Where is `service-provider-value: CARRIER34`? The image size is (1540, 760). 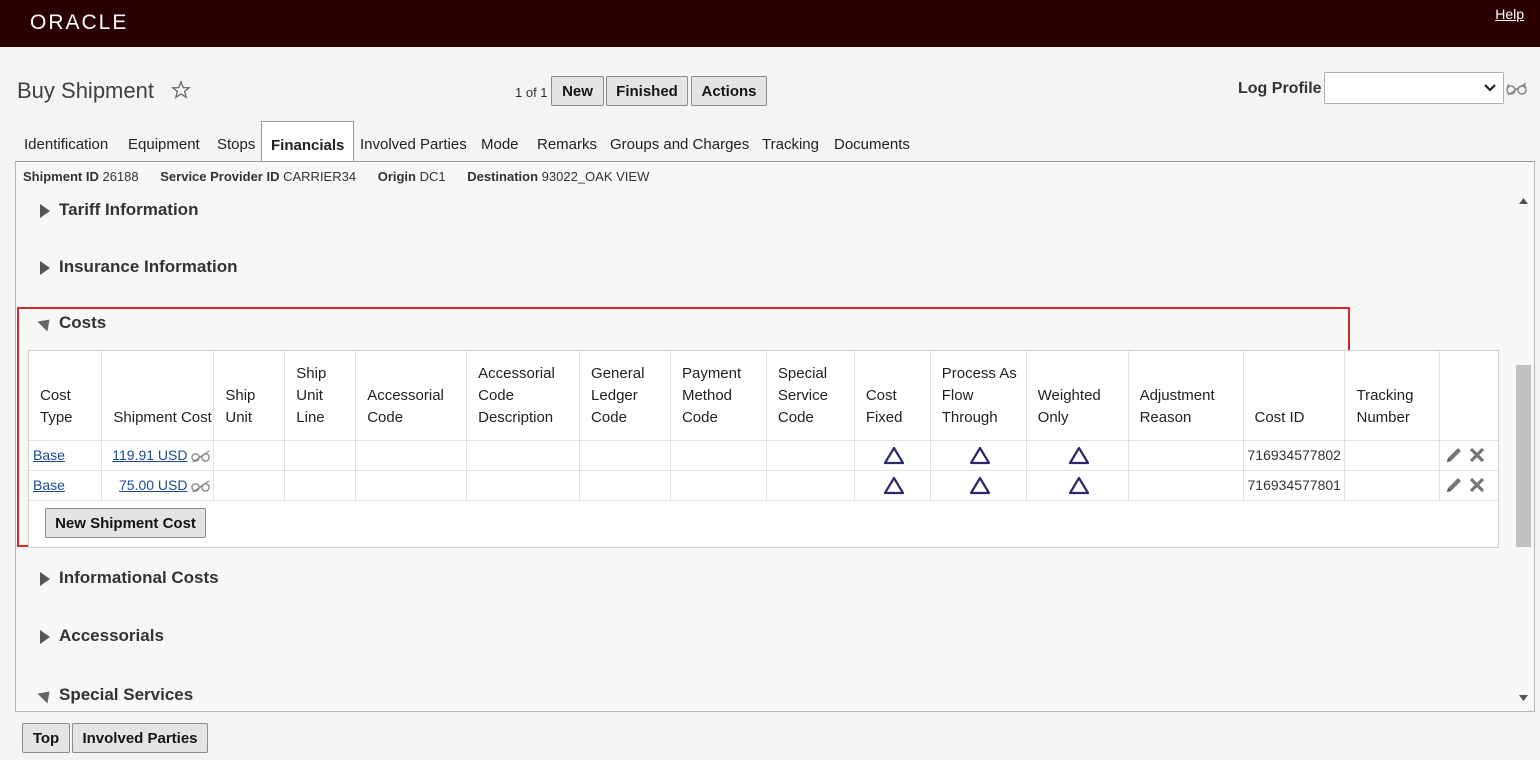 service-provider-value: CARRIER34 is located at coordinates (320, 176).